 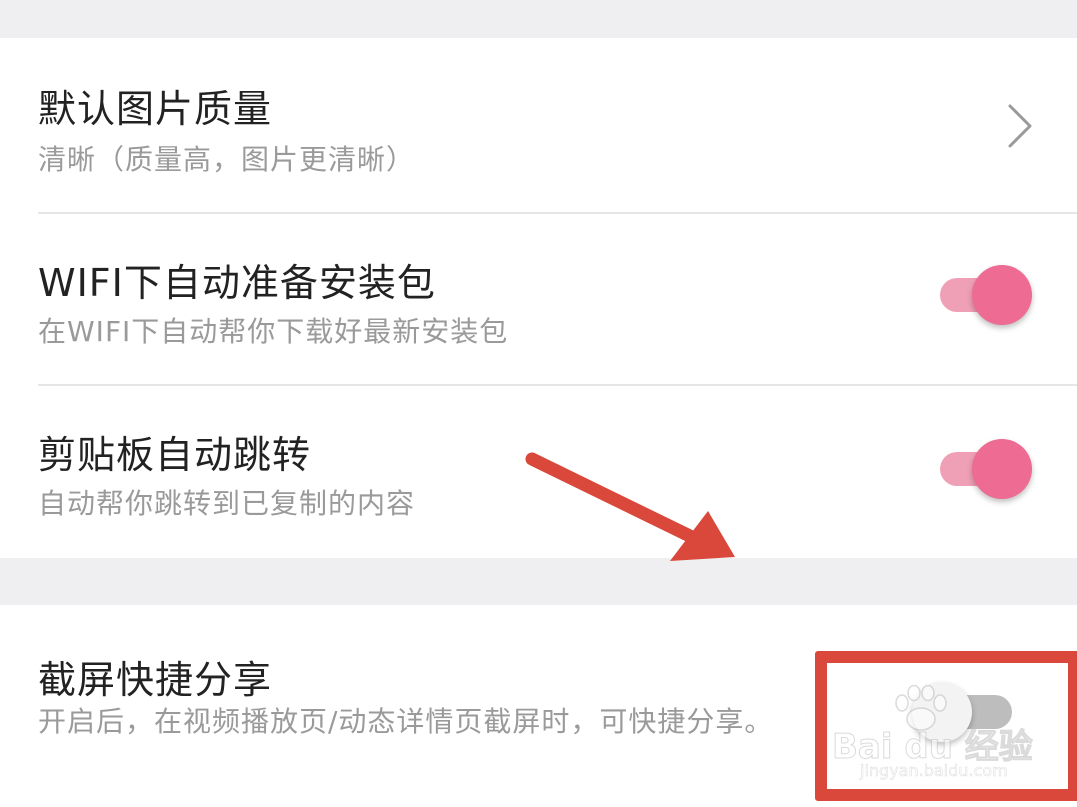 What do you see at coordinates (946, 726) in the screenshot?
I see `annotation-highlight-box` at bounding box center [946, 726].